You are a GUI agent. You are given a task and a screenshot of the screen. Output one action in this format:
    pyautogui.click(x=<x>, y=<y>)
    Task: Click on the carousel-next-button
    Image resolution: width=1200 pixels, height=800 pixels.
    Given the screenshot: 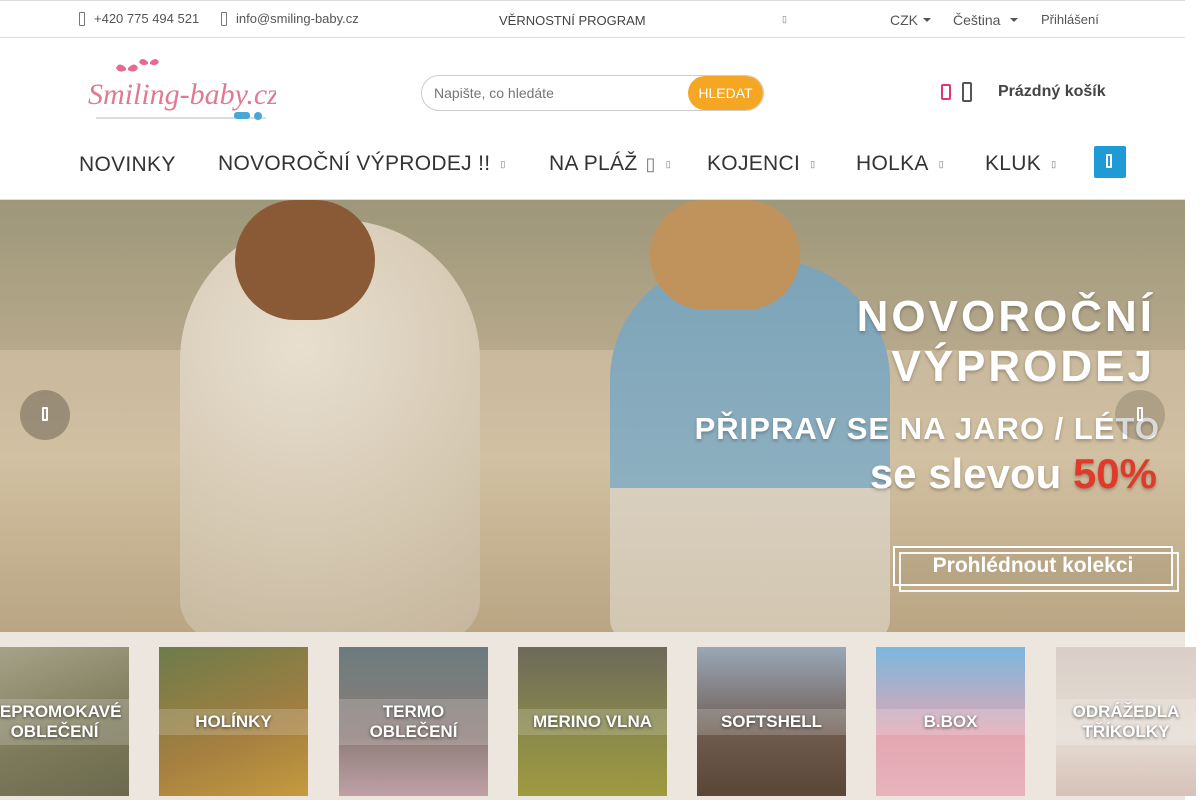 What is the action you would take?
    pyautogui.click(x=1140, y=415)
    